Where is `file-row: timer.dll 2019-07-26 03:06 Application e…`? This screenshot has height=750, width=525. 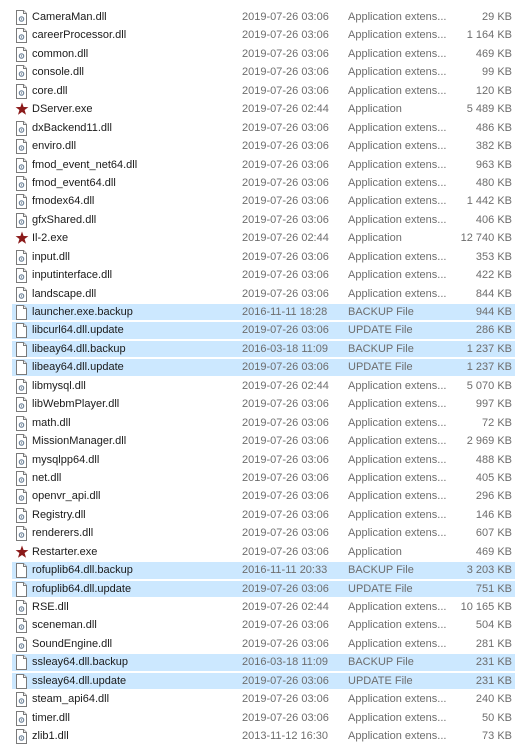 file-row: timer.dll 2019-07-26 03:06 Application e… is located at coordinates (262, 718).